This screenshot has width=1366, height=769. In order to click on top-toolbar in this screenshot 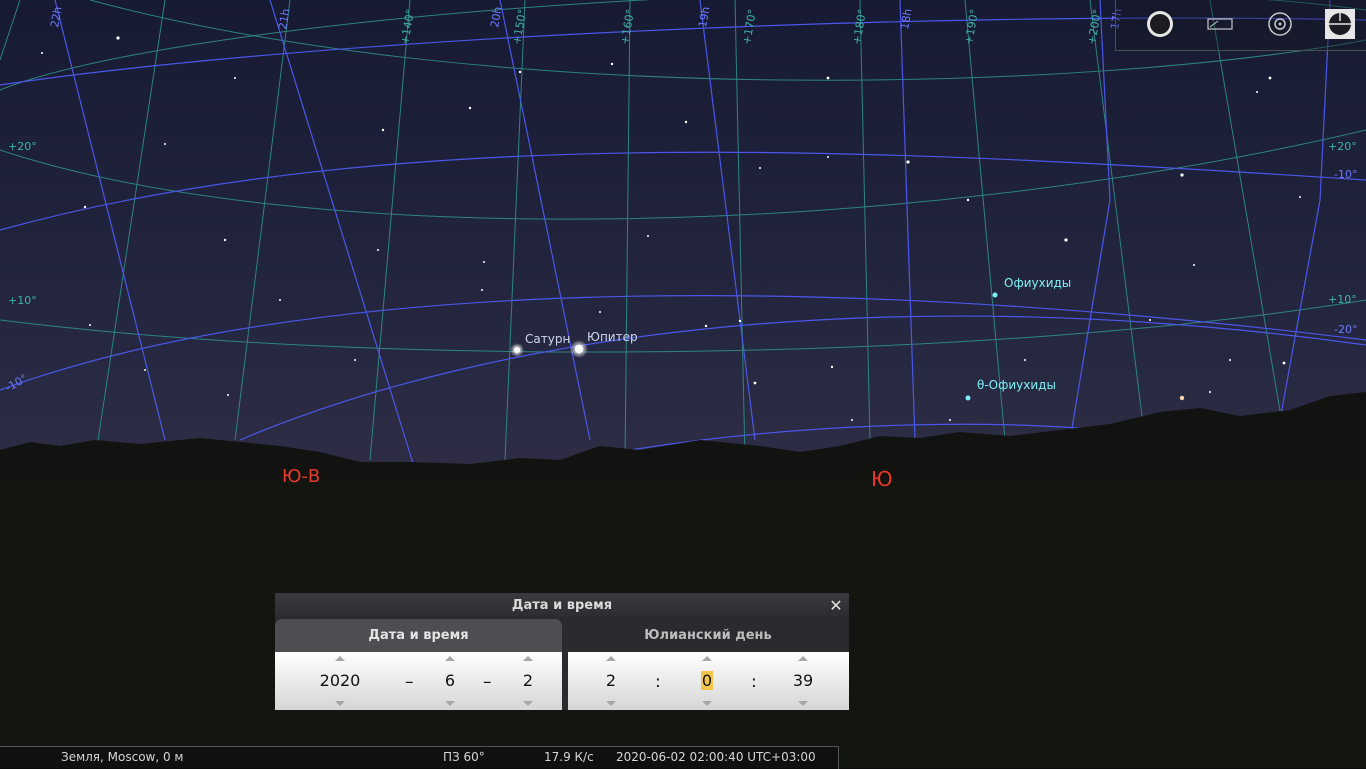, I will do `click(1240, 25)`.